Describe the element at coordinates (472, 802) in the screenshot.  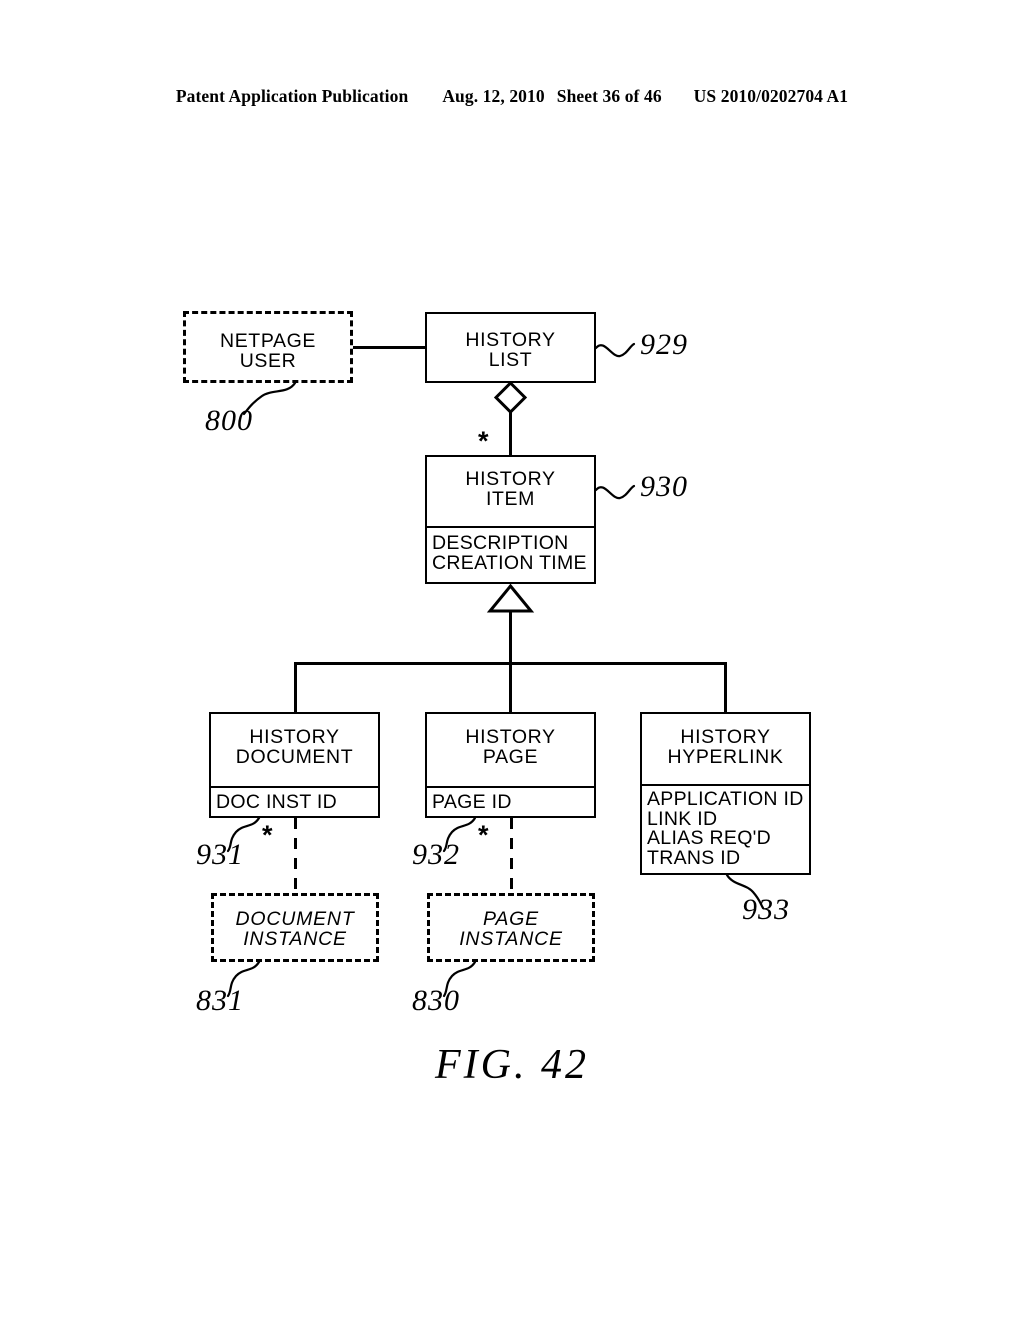
I see `class-attributes-history-page: PAGE ID` at that location.